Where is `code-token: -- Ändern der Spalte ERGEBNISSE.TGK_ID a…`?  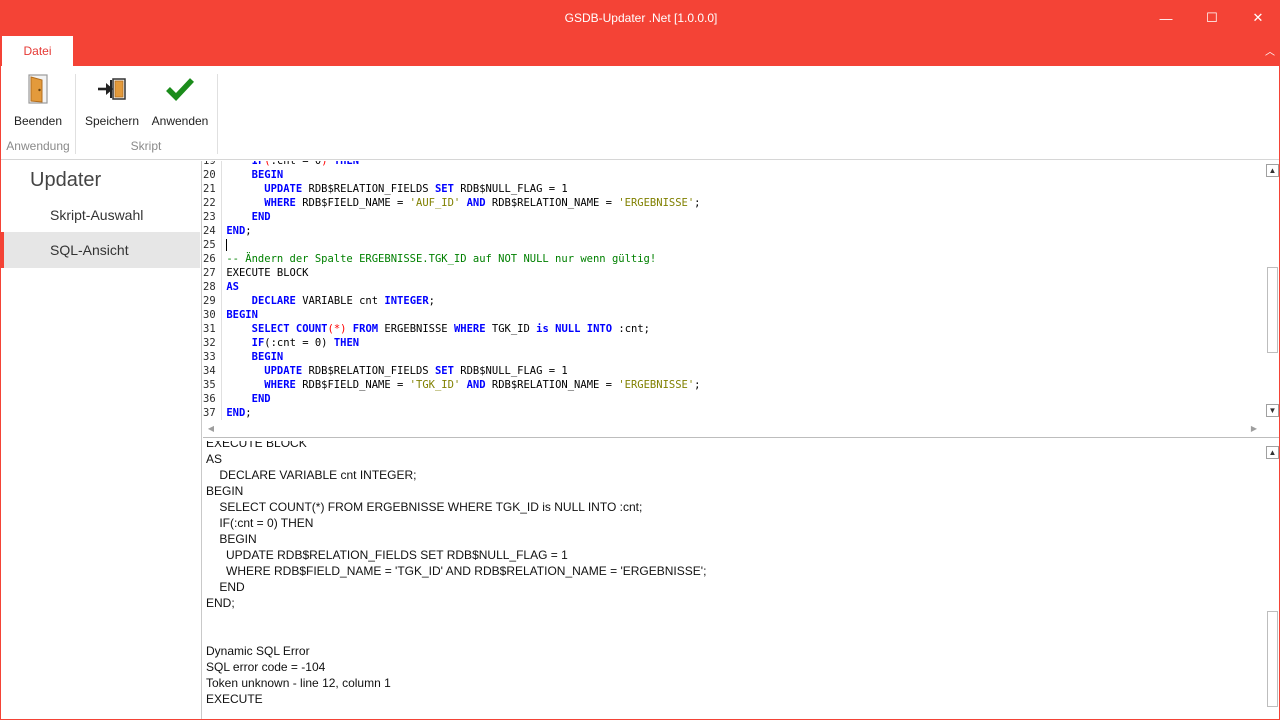
code-token: -- Ändern der Spalte ERGEBNISSE.TGK_ID a… is located at coordinates (441, 259).